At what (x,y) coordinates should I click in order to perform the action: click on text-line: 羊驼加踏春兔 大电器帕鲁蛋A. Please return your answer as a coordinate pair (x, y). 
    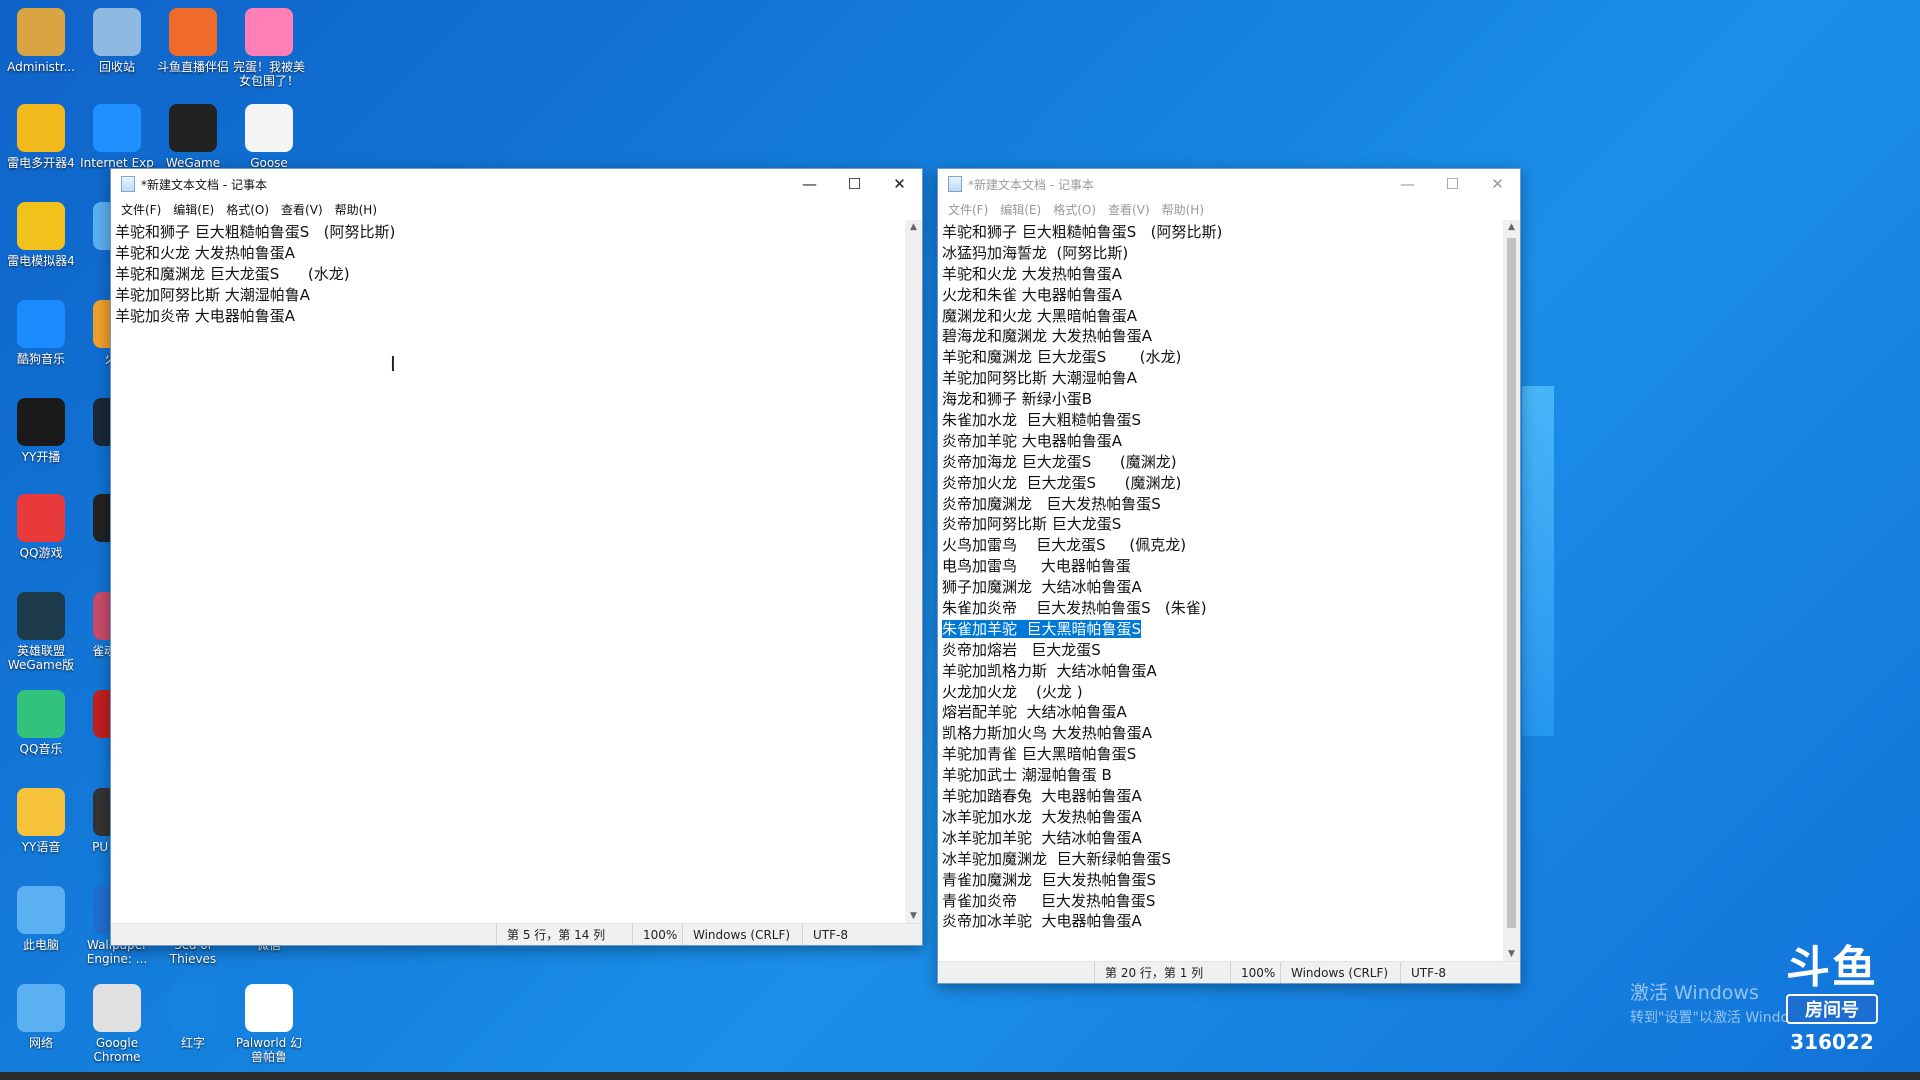
    Looking at the image, I should click on (1220, 796).